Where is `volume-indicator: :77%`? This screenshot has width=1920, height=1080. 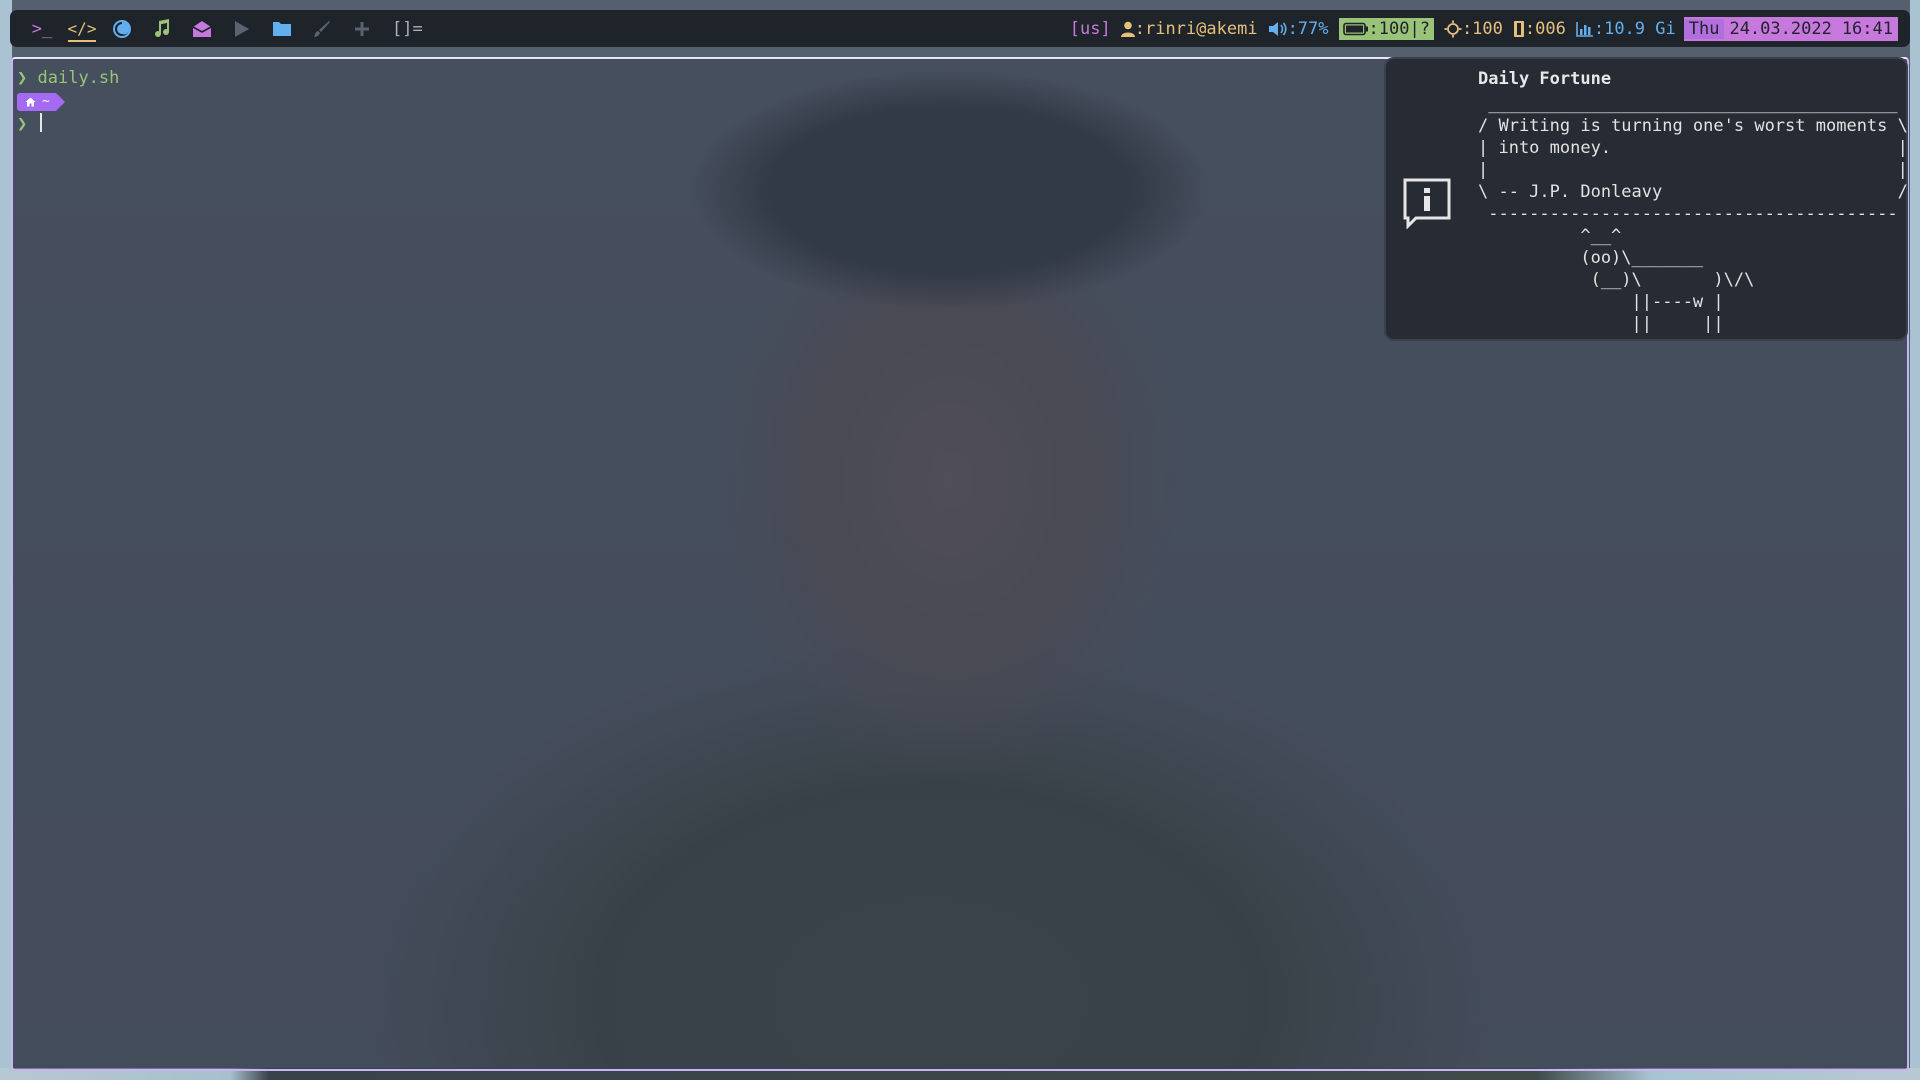 volume-indicator: :77% is located at coordinates (1298, 29).